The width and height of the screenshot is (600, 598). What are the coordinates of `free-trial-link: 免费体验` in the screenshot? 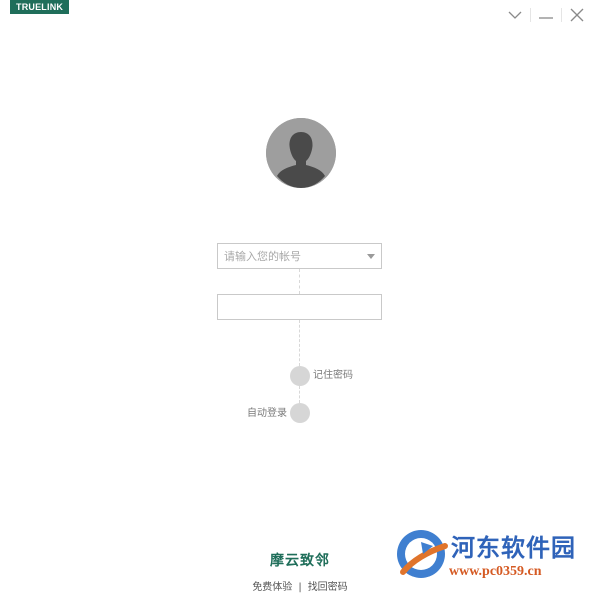 It's located at (272, 587).